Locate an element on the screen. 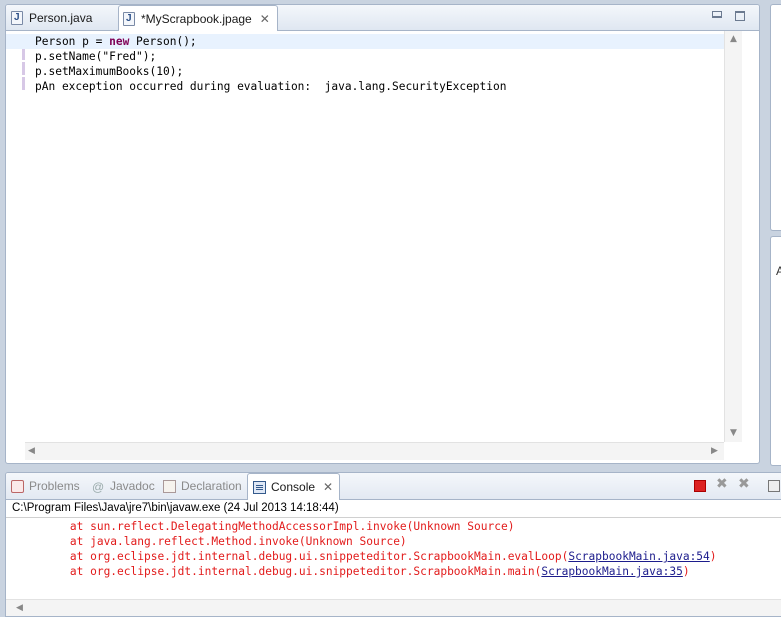 The image size is (781, 617). code-text: Person p = is located at coordinates (72, 41).